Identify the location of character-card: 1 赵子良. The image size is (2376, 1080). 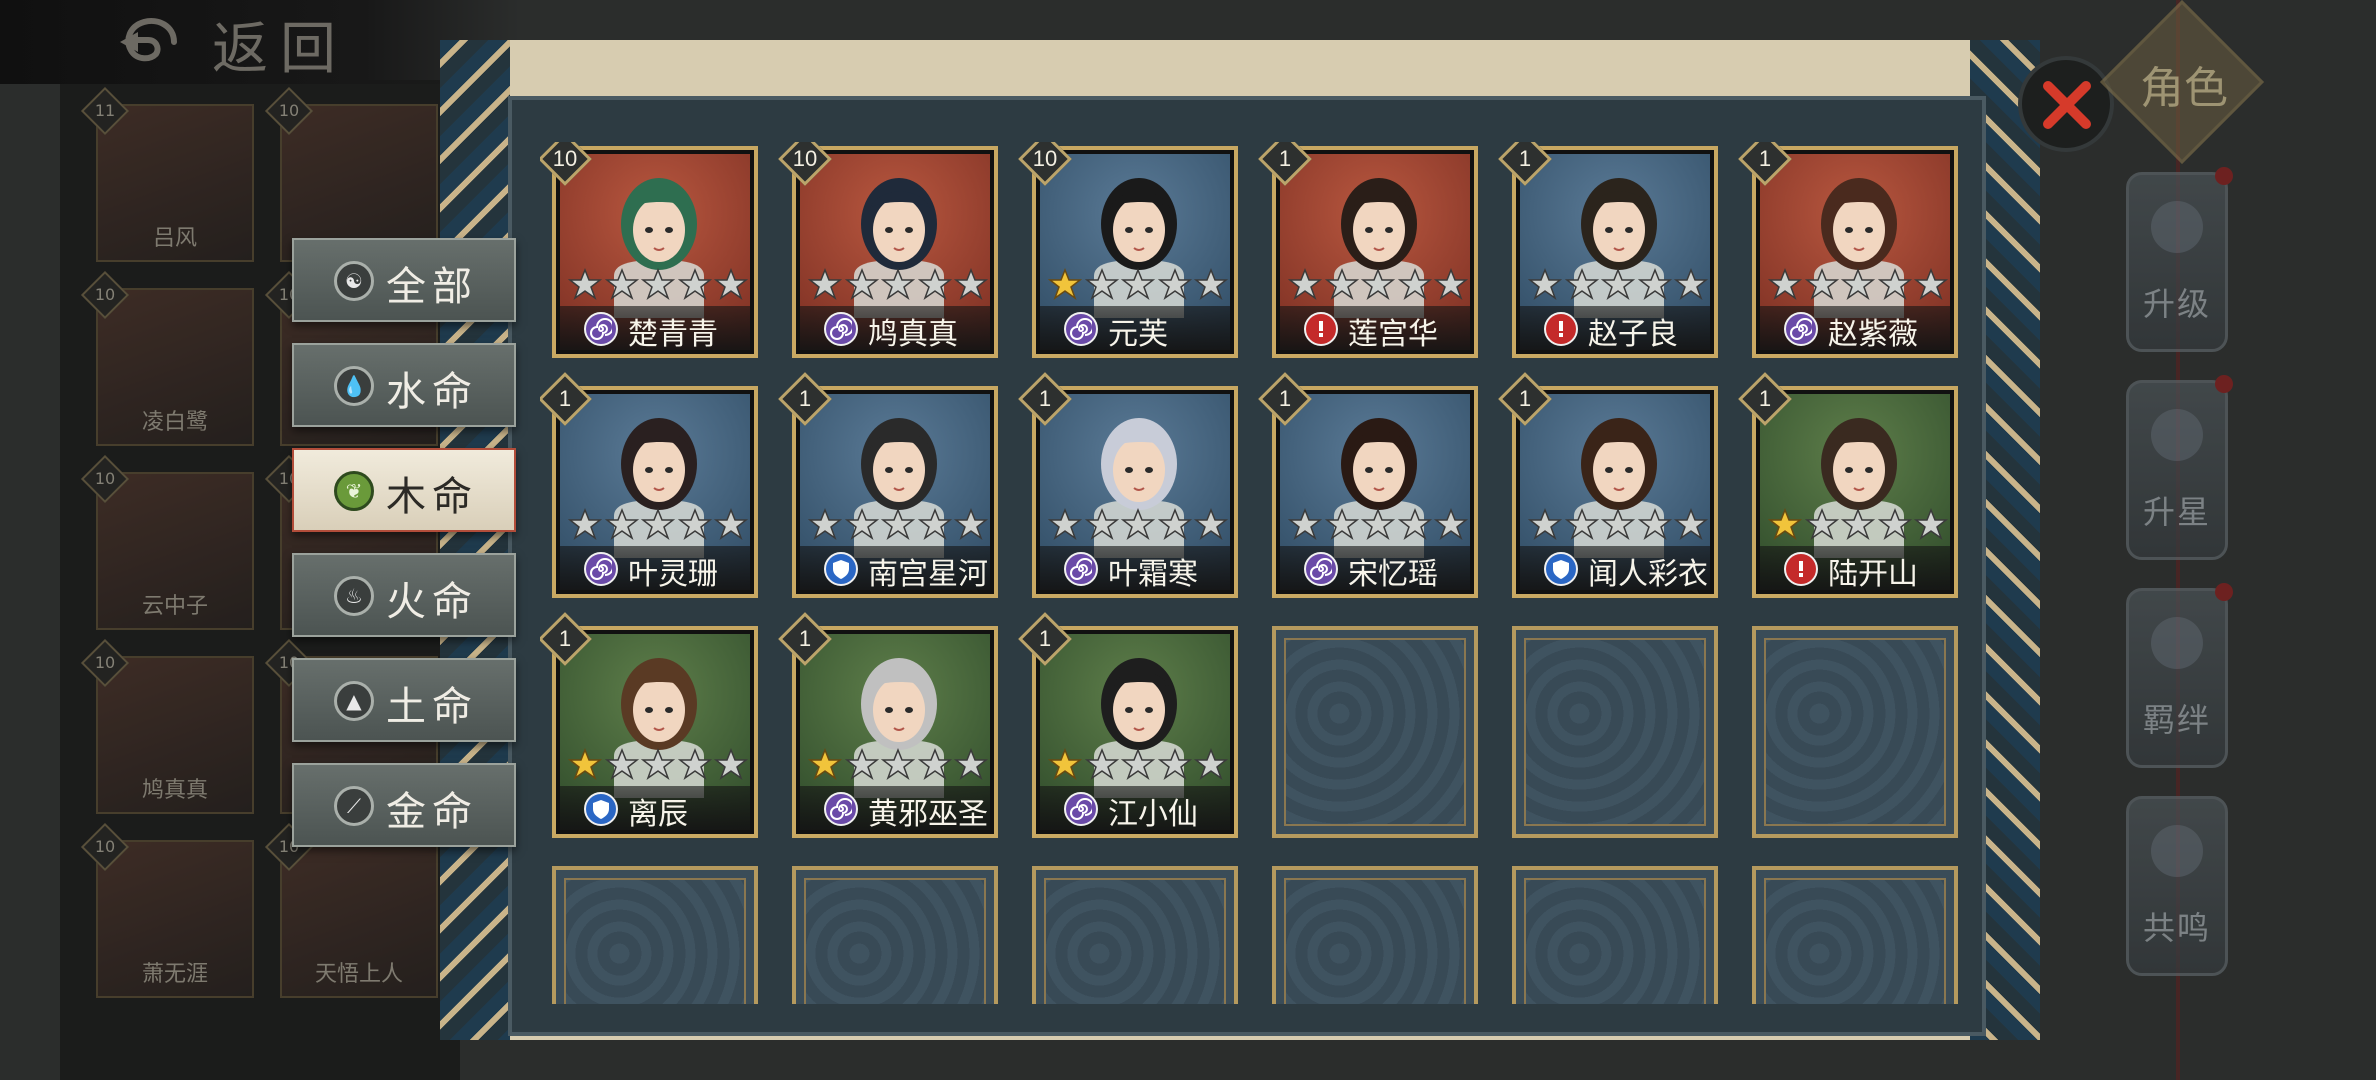
(1608, 250).